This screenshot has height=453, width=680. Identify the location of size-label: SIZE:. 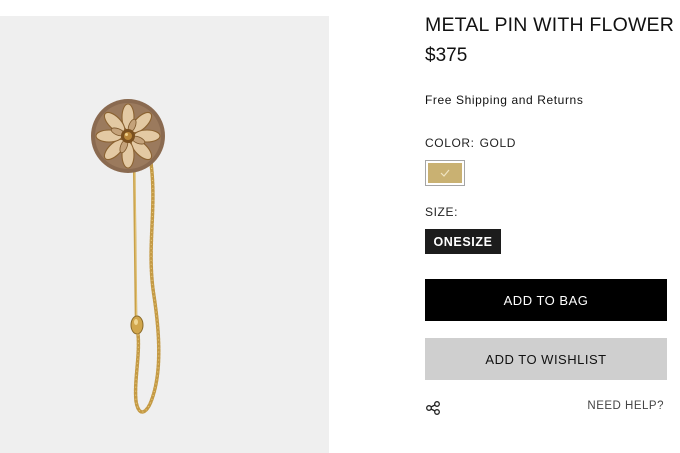
(442, 212).